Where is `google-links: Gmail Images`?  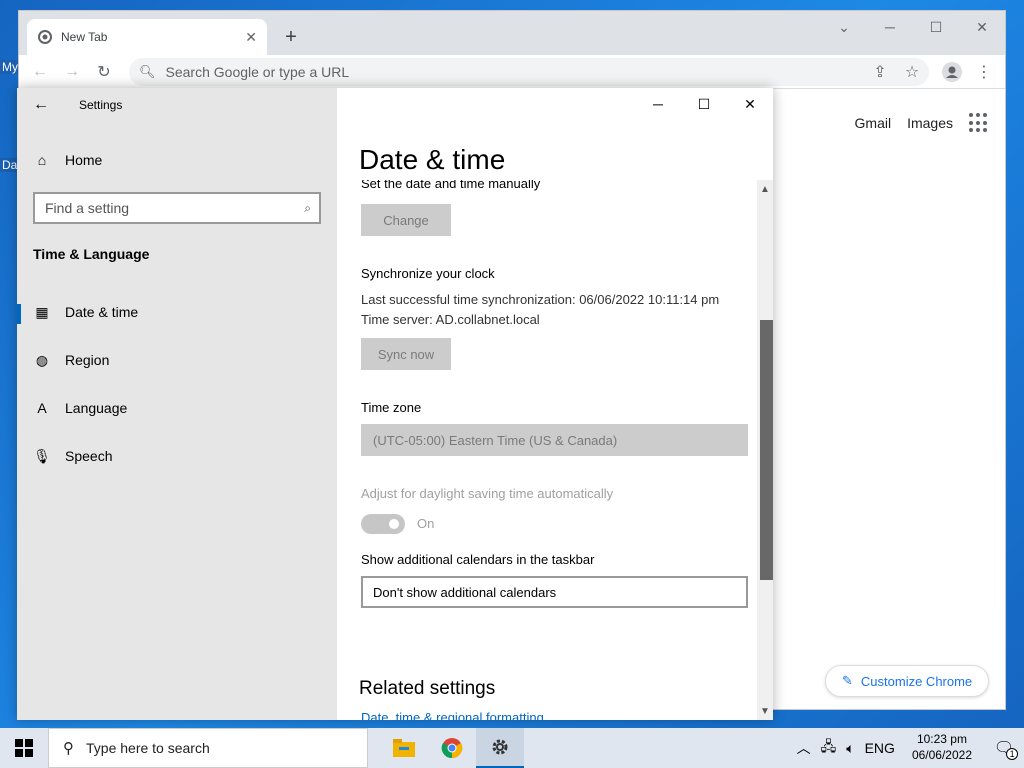 google-links: Gmail Images is located at coordinates (922, 123).